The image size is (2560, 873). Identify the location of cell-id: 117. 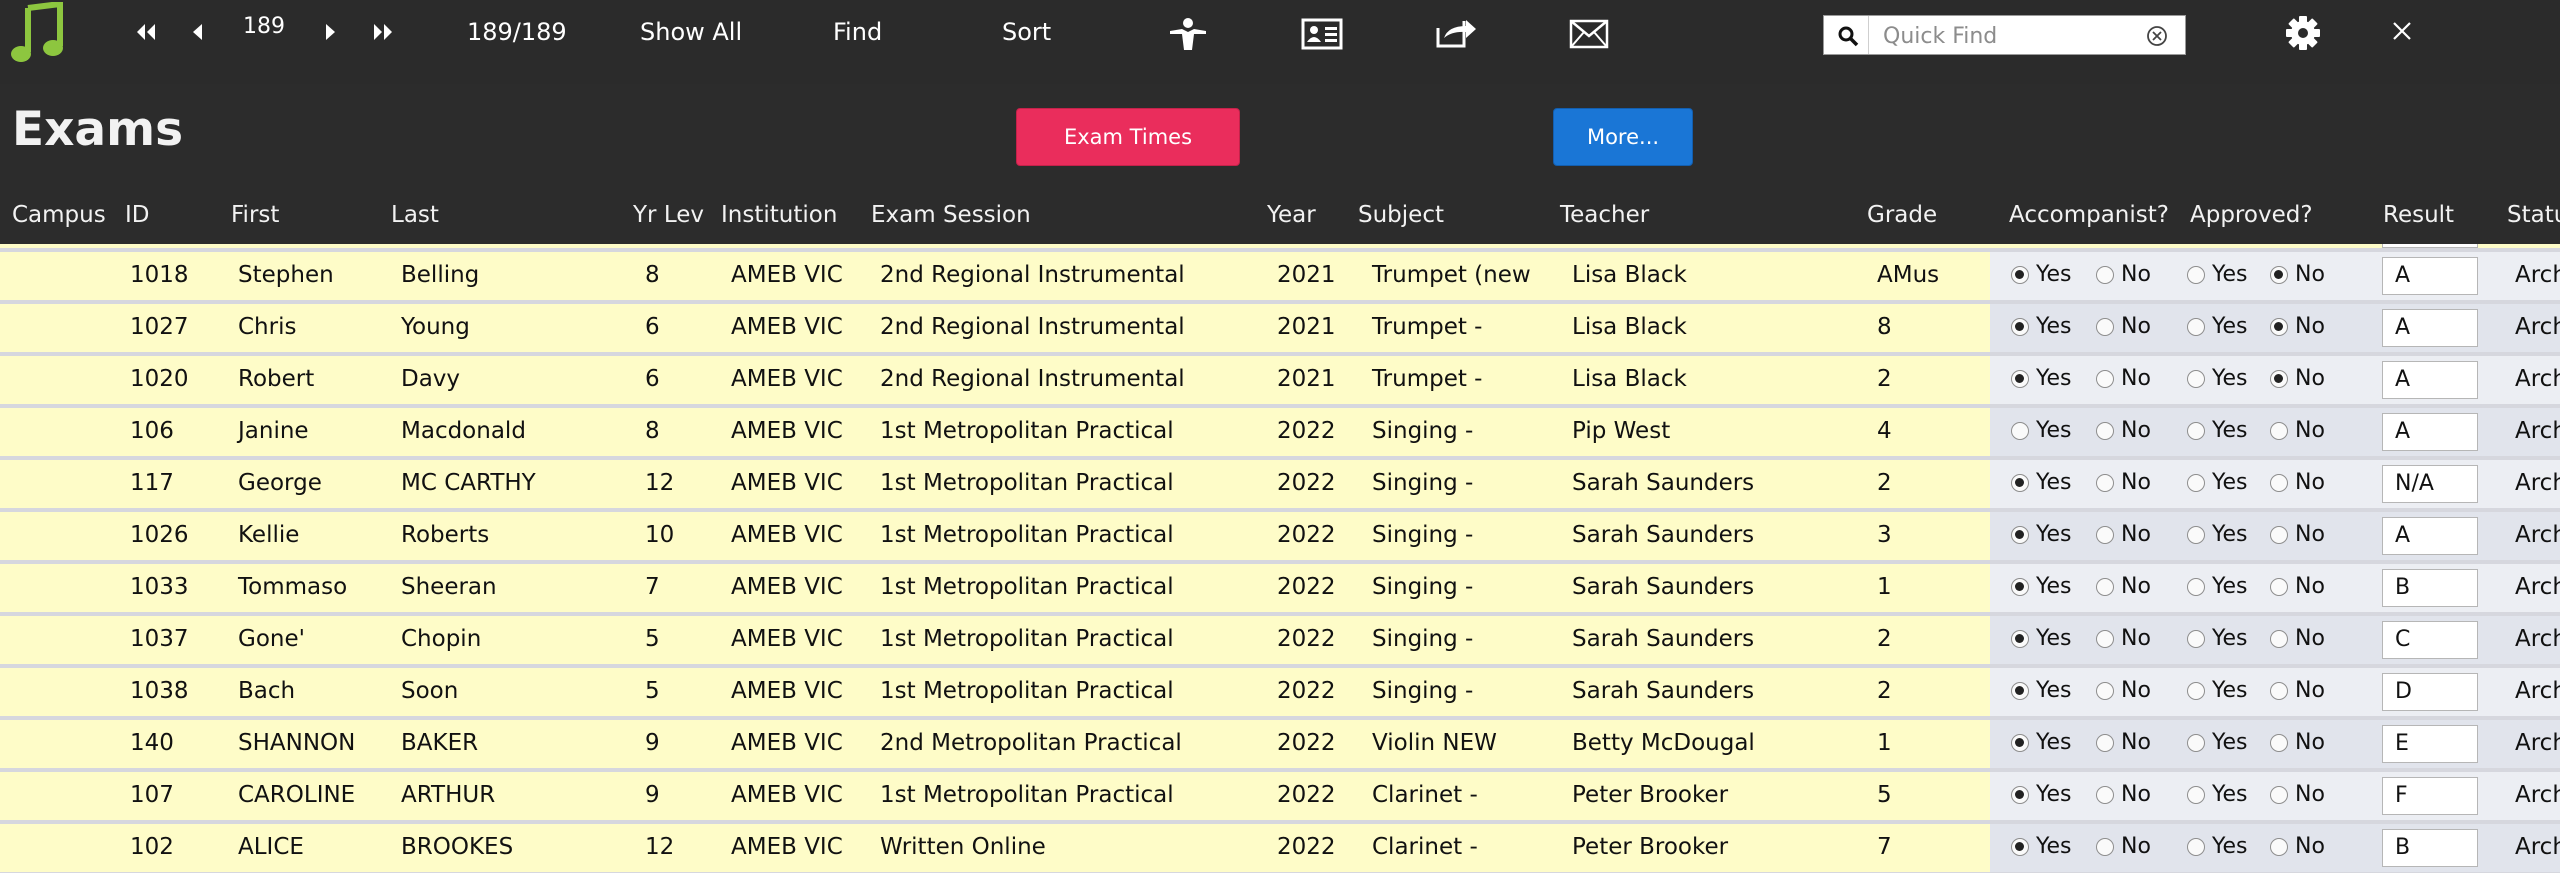
(152, 483).